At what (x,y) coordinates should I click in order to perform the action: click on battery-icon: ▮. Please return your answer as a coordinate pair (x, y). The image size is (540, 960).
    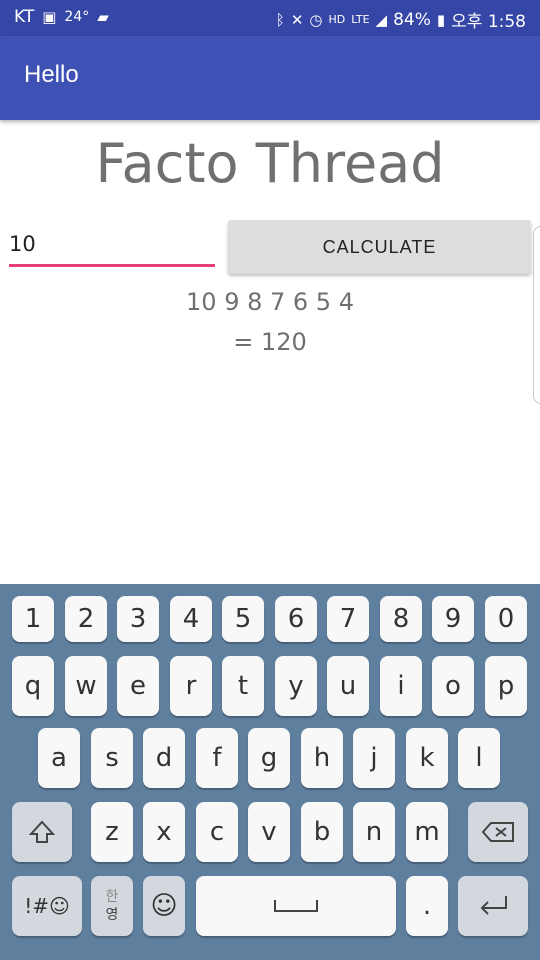
    Looking at the image, I should click on (441, 19).